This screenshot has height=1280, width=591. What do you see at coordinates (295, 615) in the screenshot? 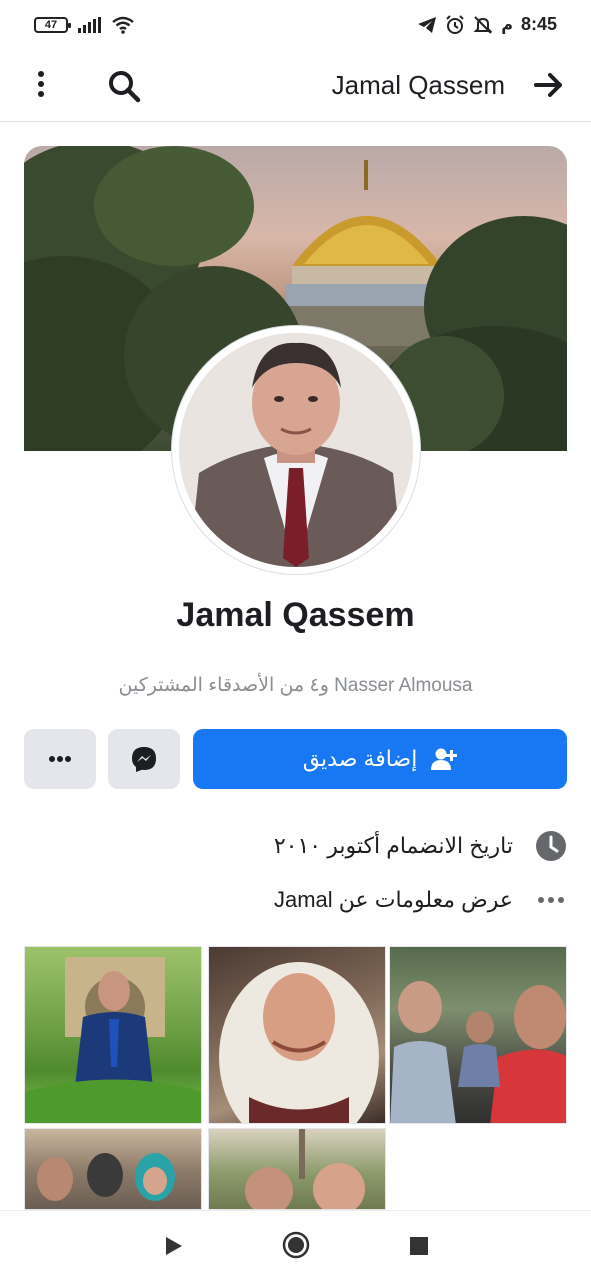
I see `profile-name: Jamal Qassem` at bounding box center [295, 615].